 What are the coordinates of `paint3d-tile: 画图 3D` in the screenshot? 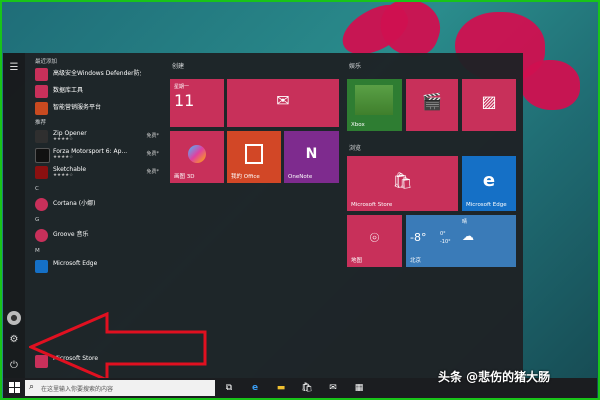 It's located at (197, 157).